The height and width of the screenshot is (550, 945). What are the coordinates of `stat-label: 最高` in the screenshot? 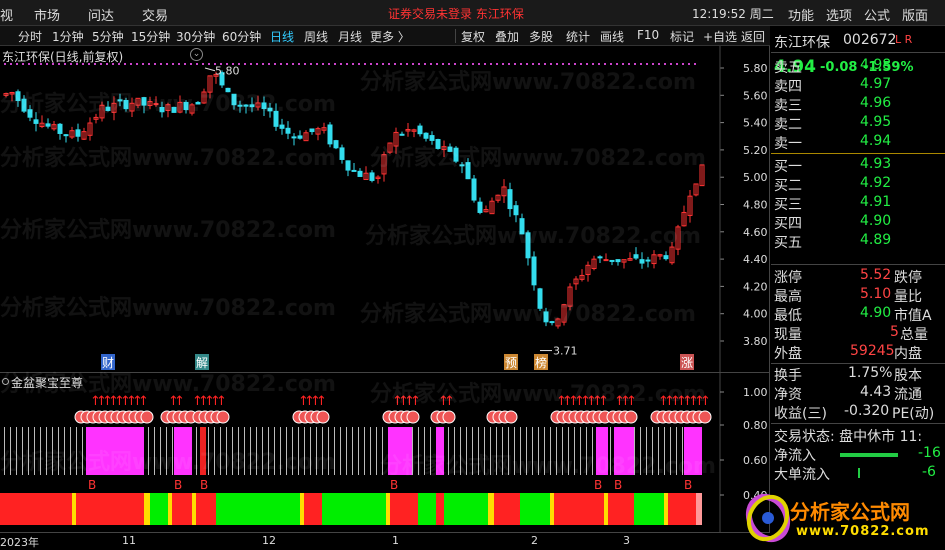 It's located at (788, 297).